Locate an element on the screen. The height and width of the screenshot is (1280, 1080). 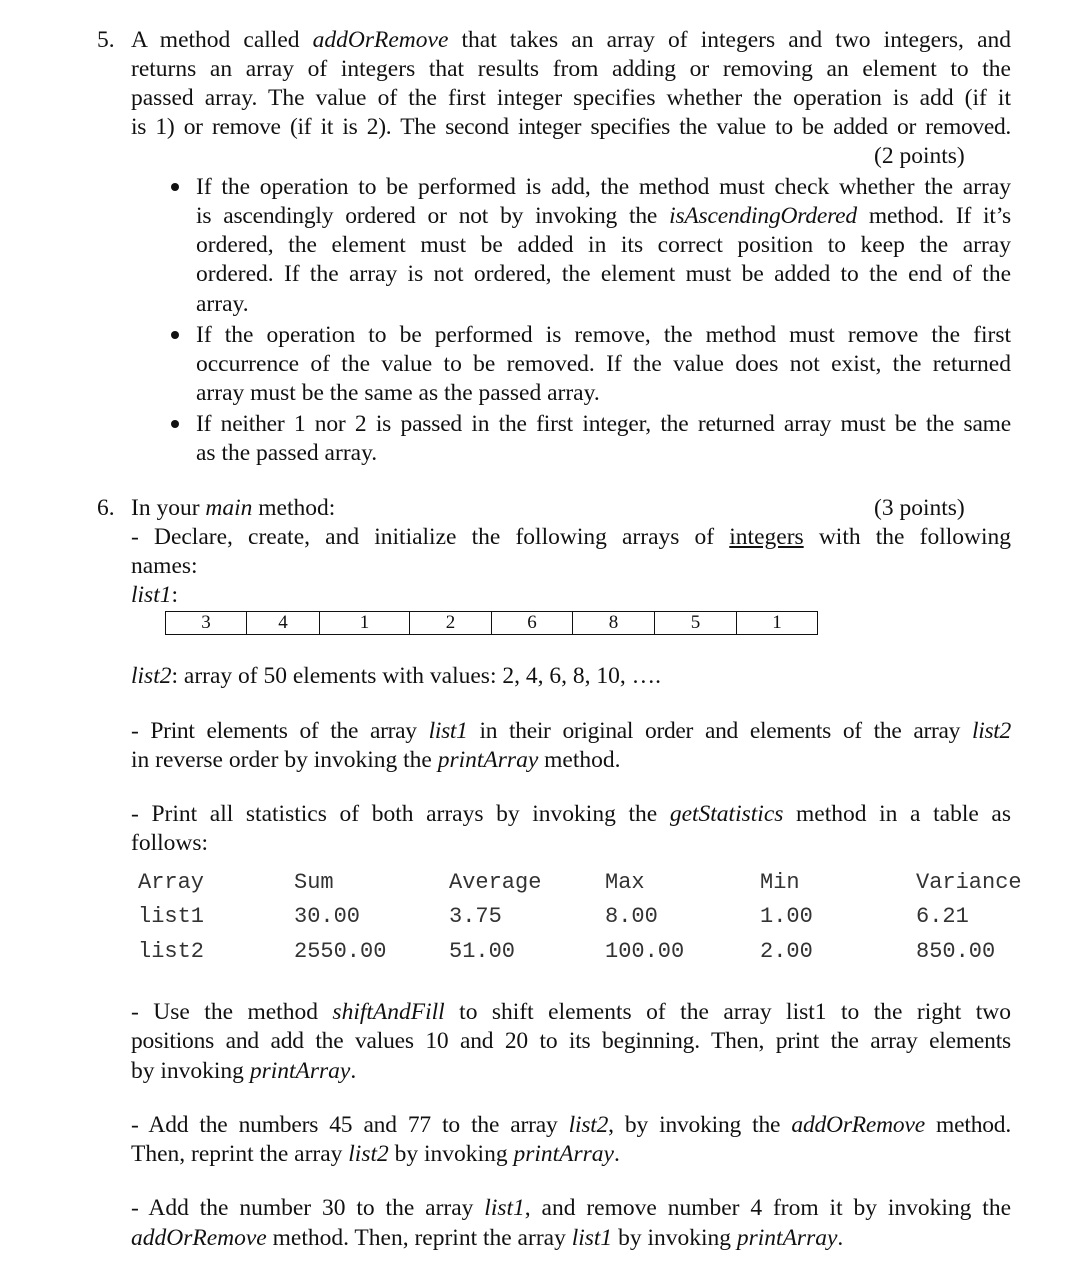
question-6-number: 6. is located at coordinates (106, 508).